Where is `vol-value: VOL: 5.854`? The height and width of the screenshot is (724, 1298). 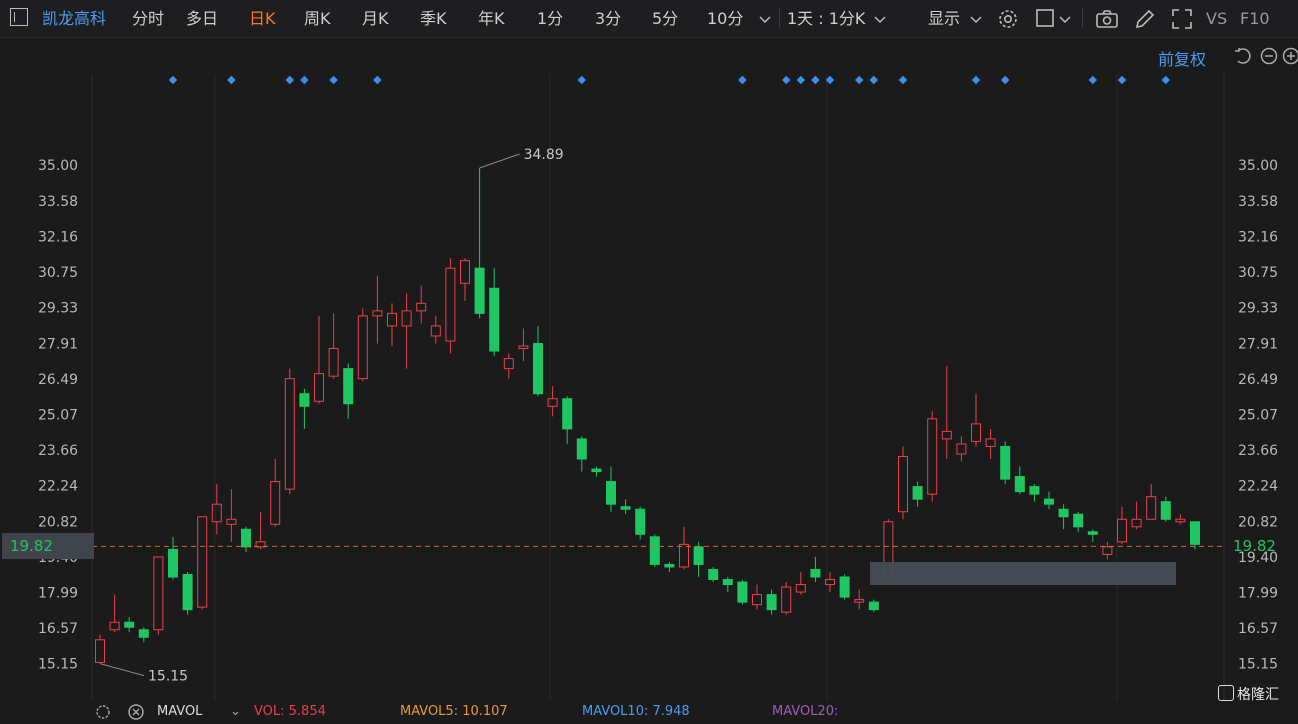
vol-value: VOL: 5.854 is located at coordinates (290, 712).